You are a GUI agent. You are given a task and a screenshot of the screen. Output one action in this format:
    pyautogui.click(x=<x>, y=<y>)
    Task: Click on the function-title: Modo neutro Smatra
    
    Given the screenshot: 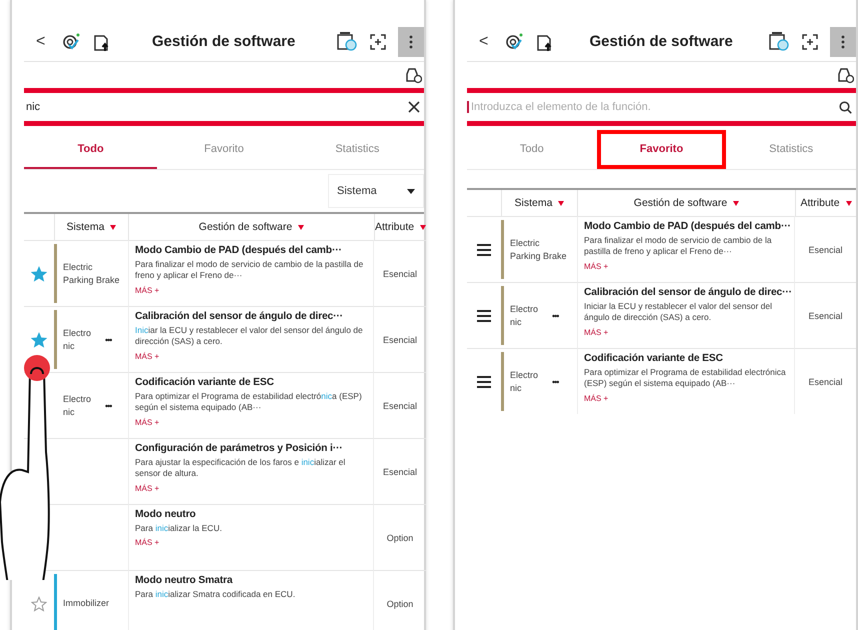 What is the action you would take?
    pyautogui.click(x=183, y=580)
    